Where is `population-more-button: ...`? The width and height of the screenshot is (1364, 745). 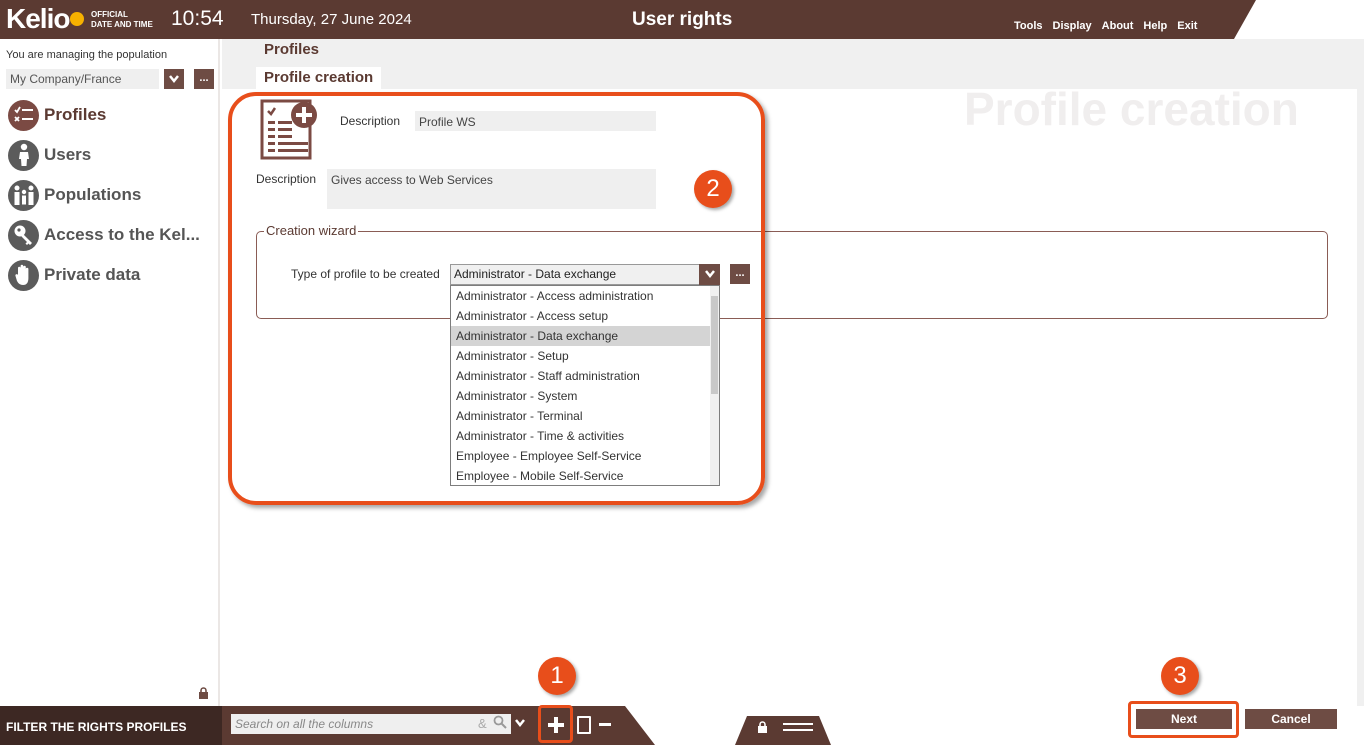 population-more-button: ... is located at coordinates (204, 79).